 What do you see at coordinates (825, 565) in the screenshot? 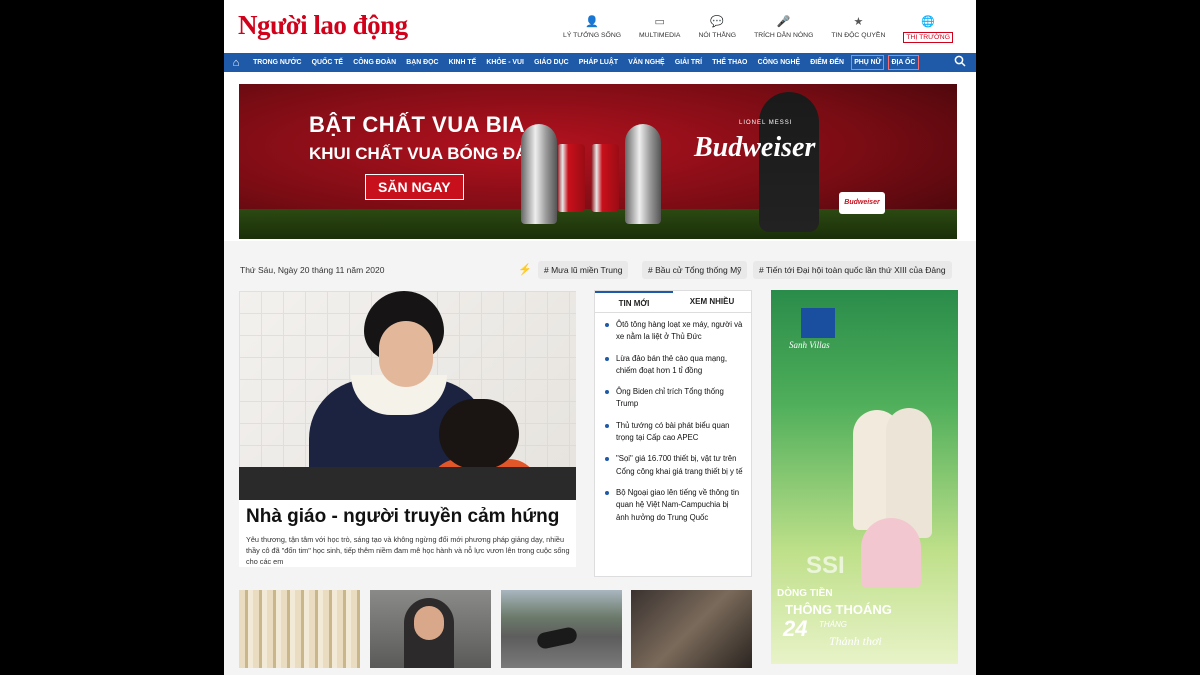
I see `ad-watermark: SSI` at bounding box center [825, 565].